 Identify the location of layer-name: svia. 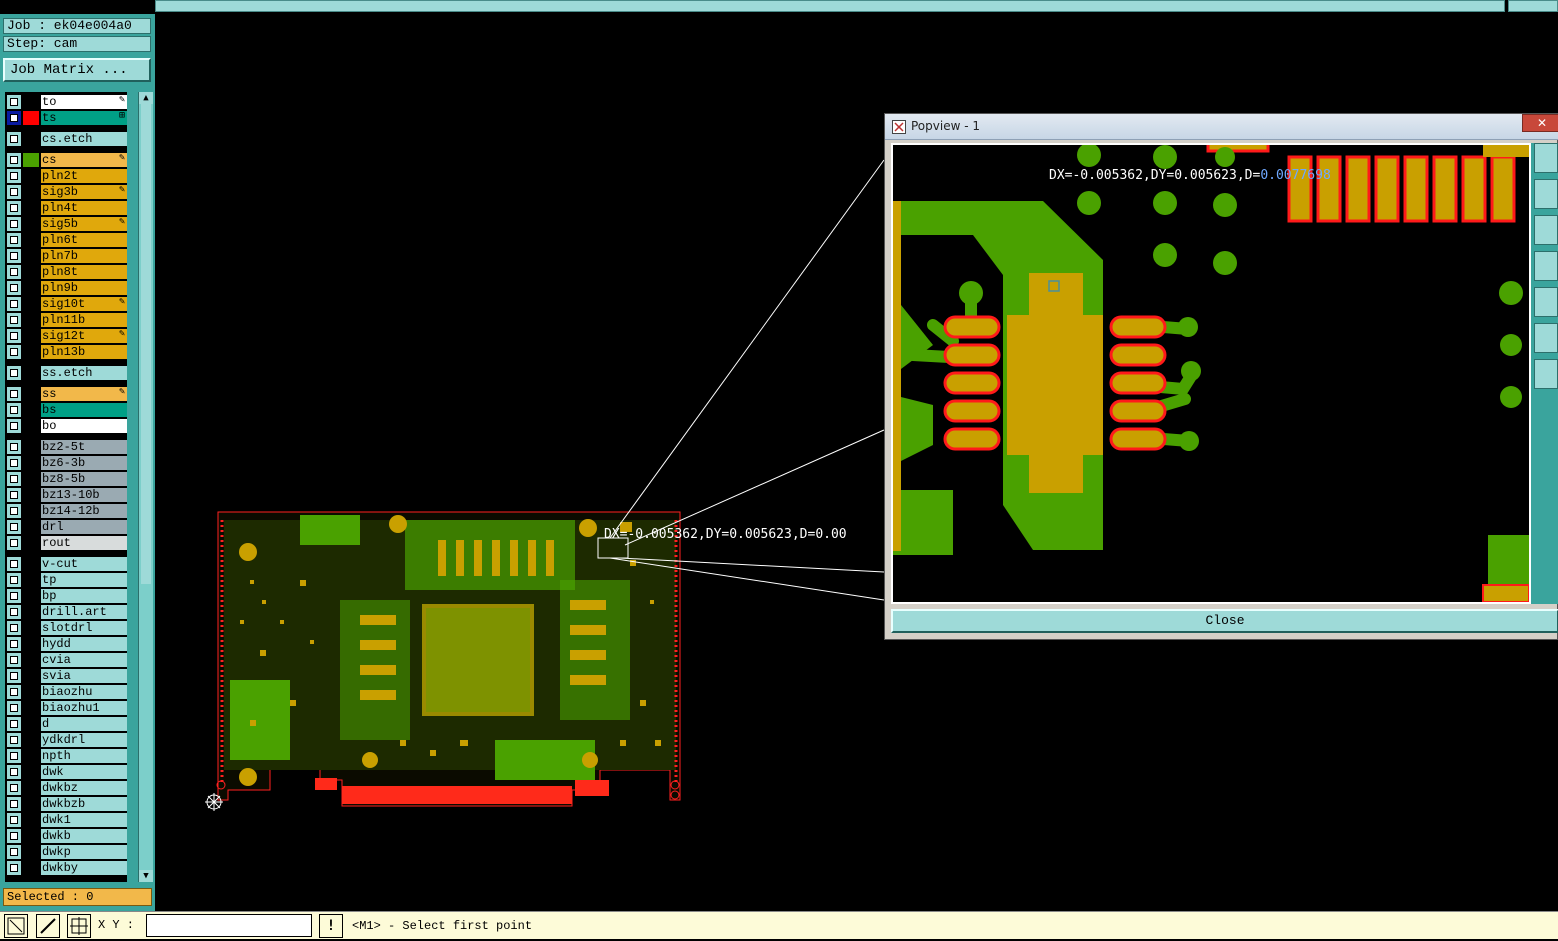
(84, 676).